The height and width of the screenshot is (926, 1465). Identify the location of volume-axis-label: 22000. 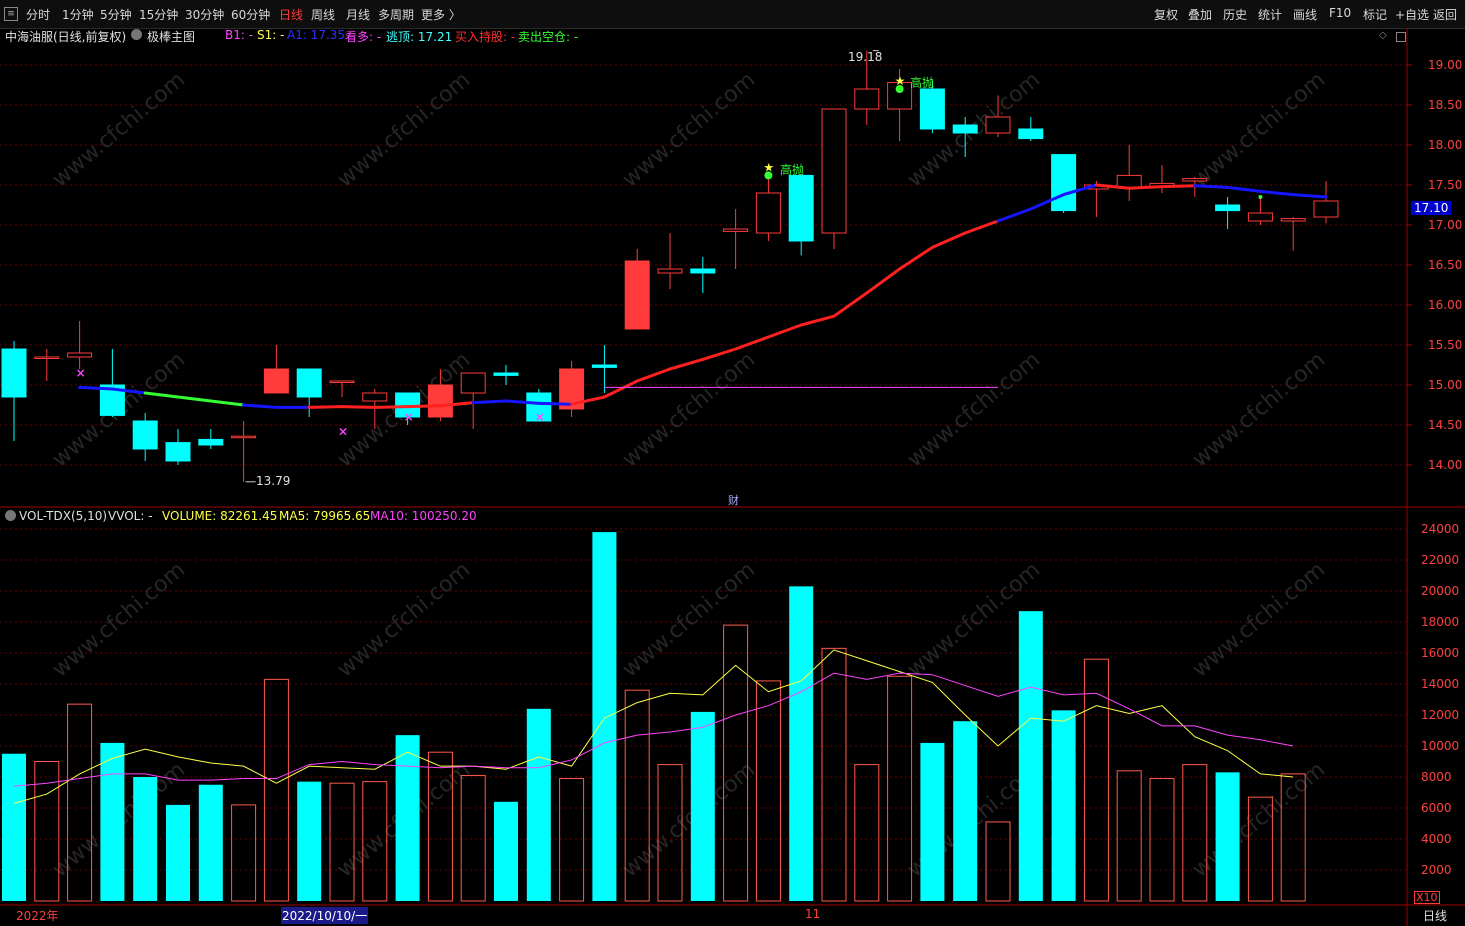
(1440, 560).